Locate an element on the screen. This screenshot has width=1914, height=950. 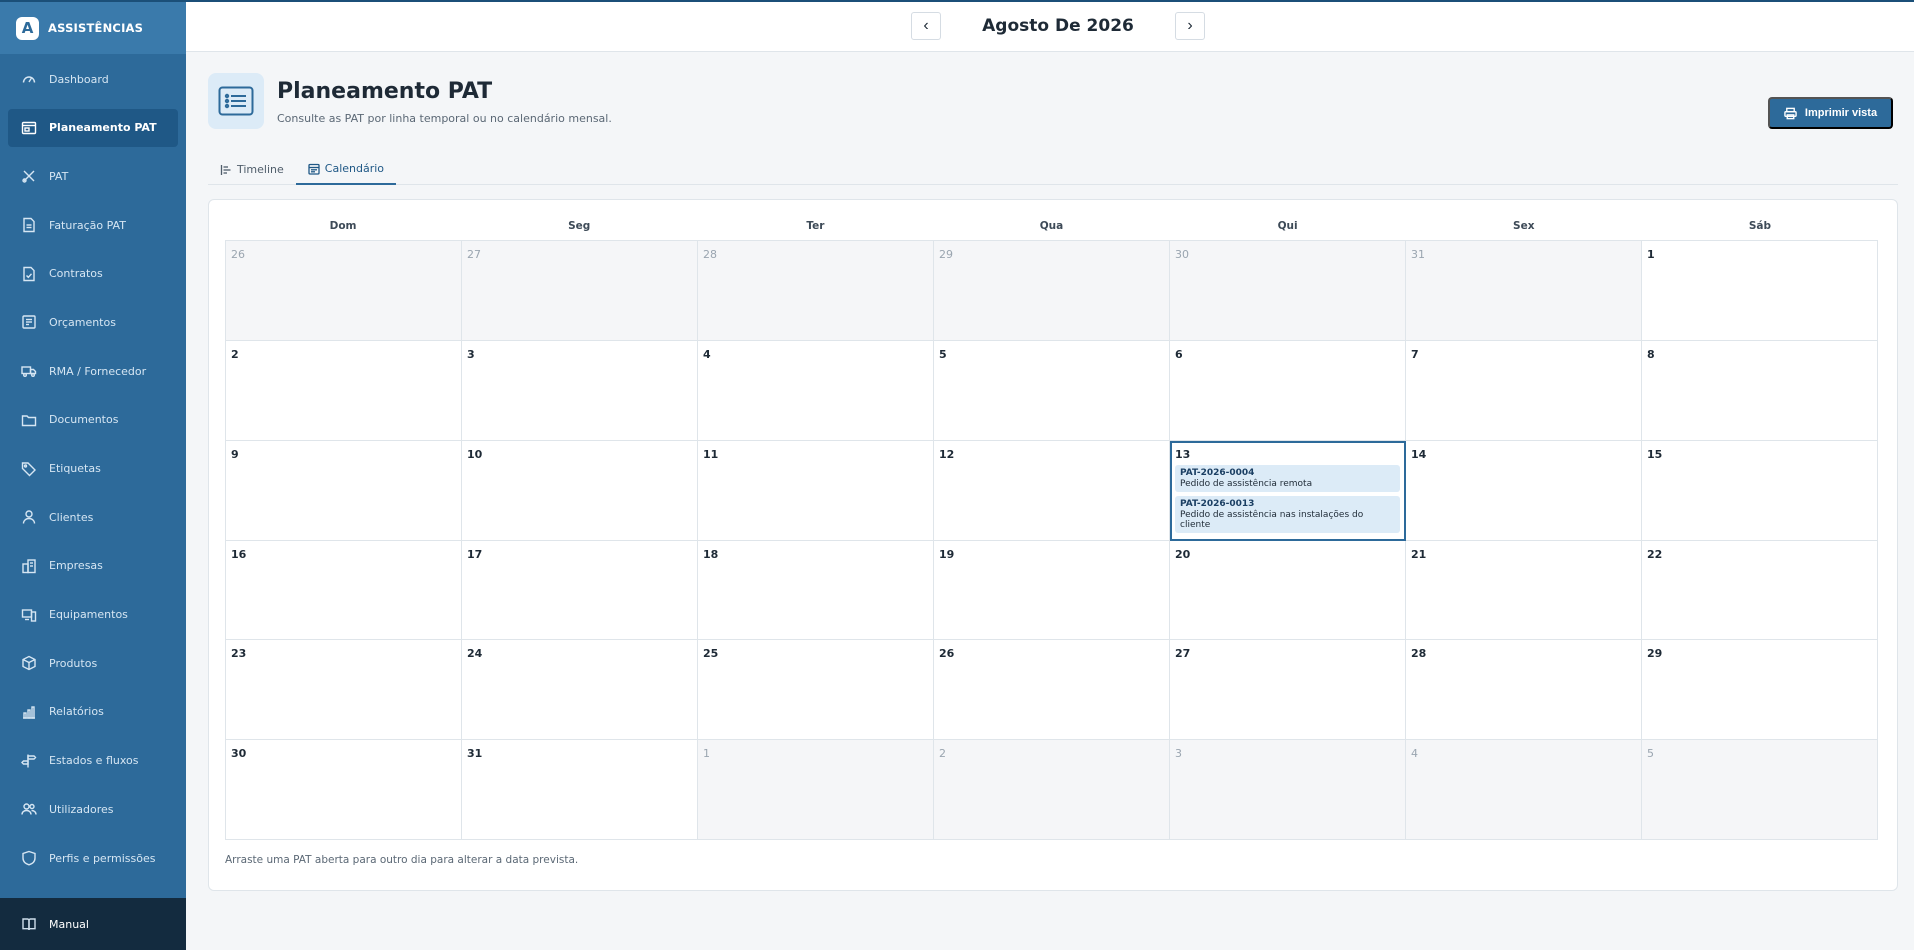
weekday-label: Sáb is located at coordinates (1759, 226).